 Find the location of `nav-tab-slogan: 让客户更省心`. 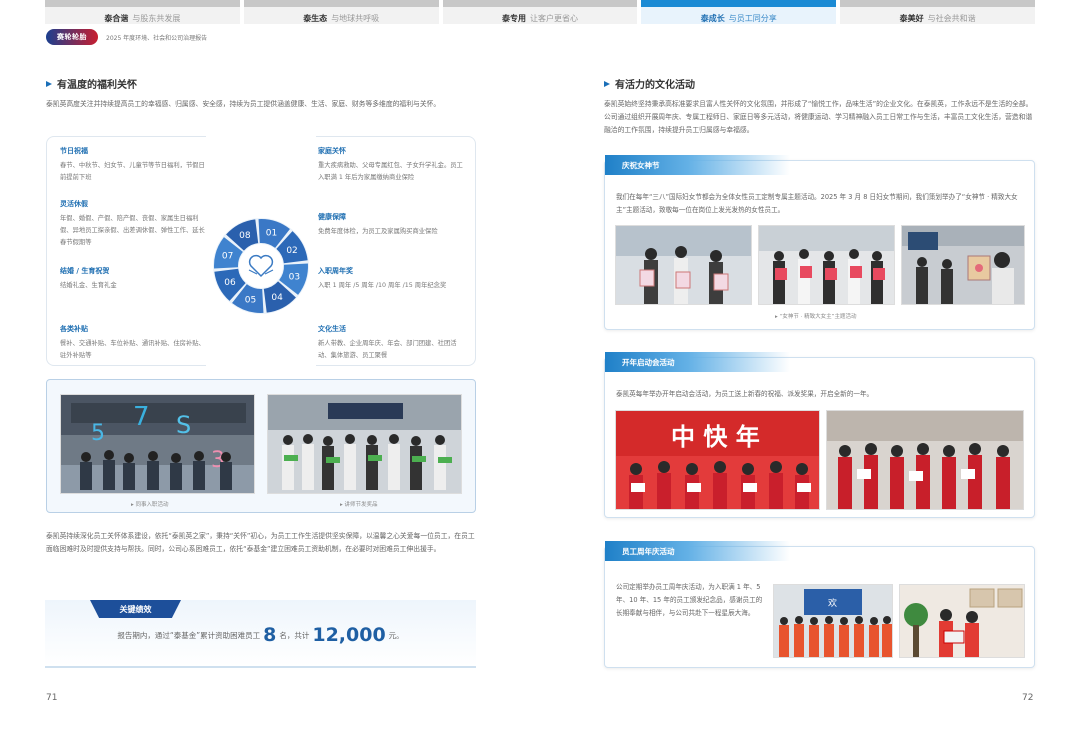

nav-tab-slogan: 让客户更省心 is located at coordinates (553, 18).